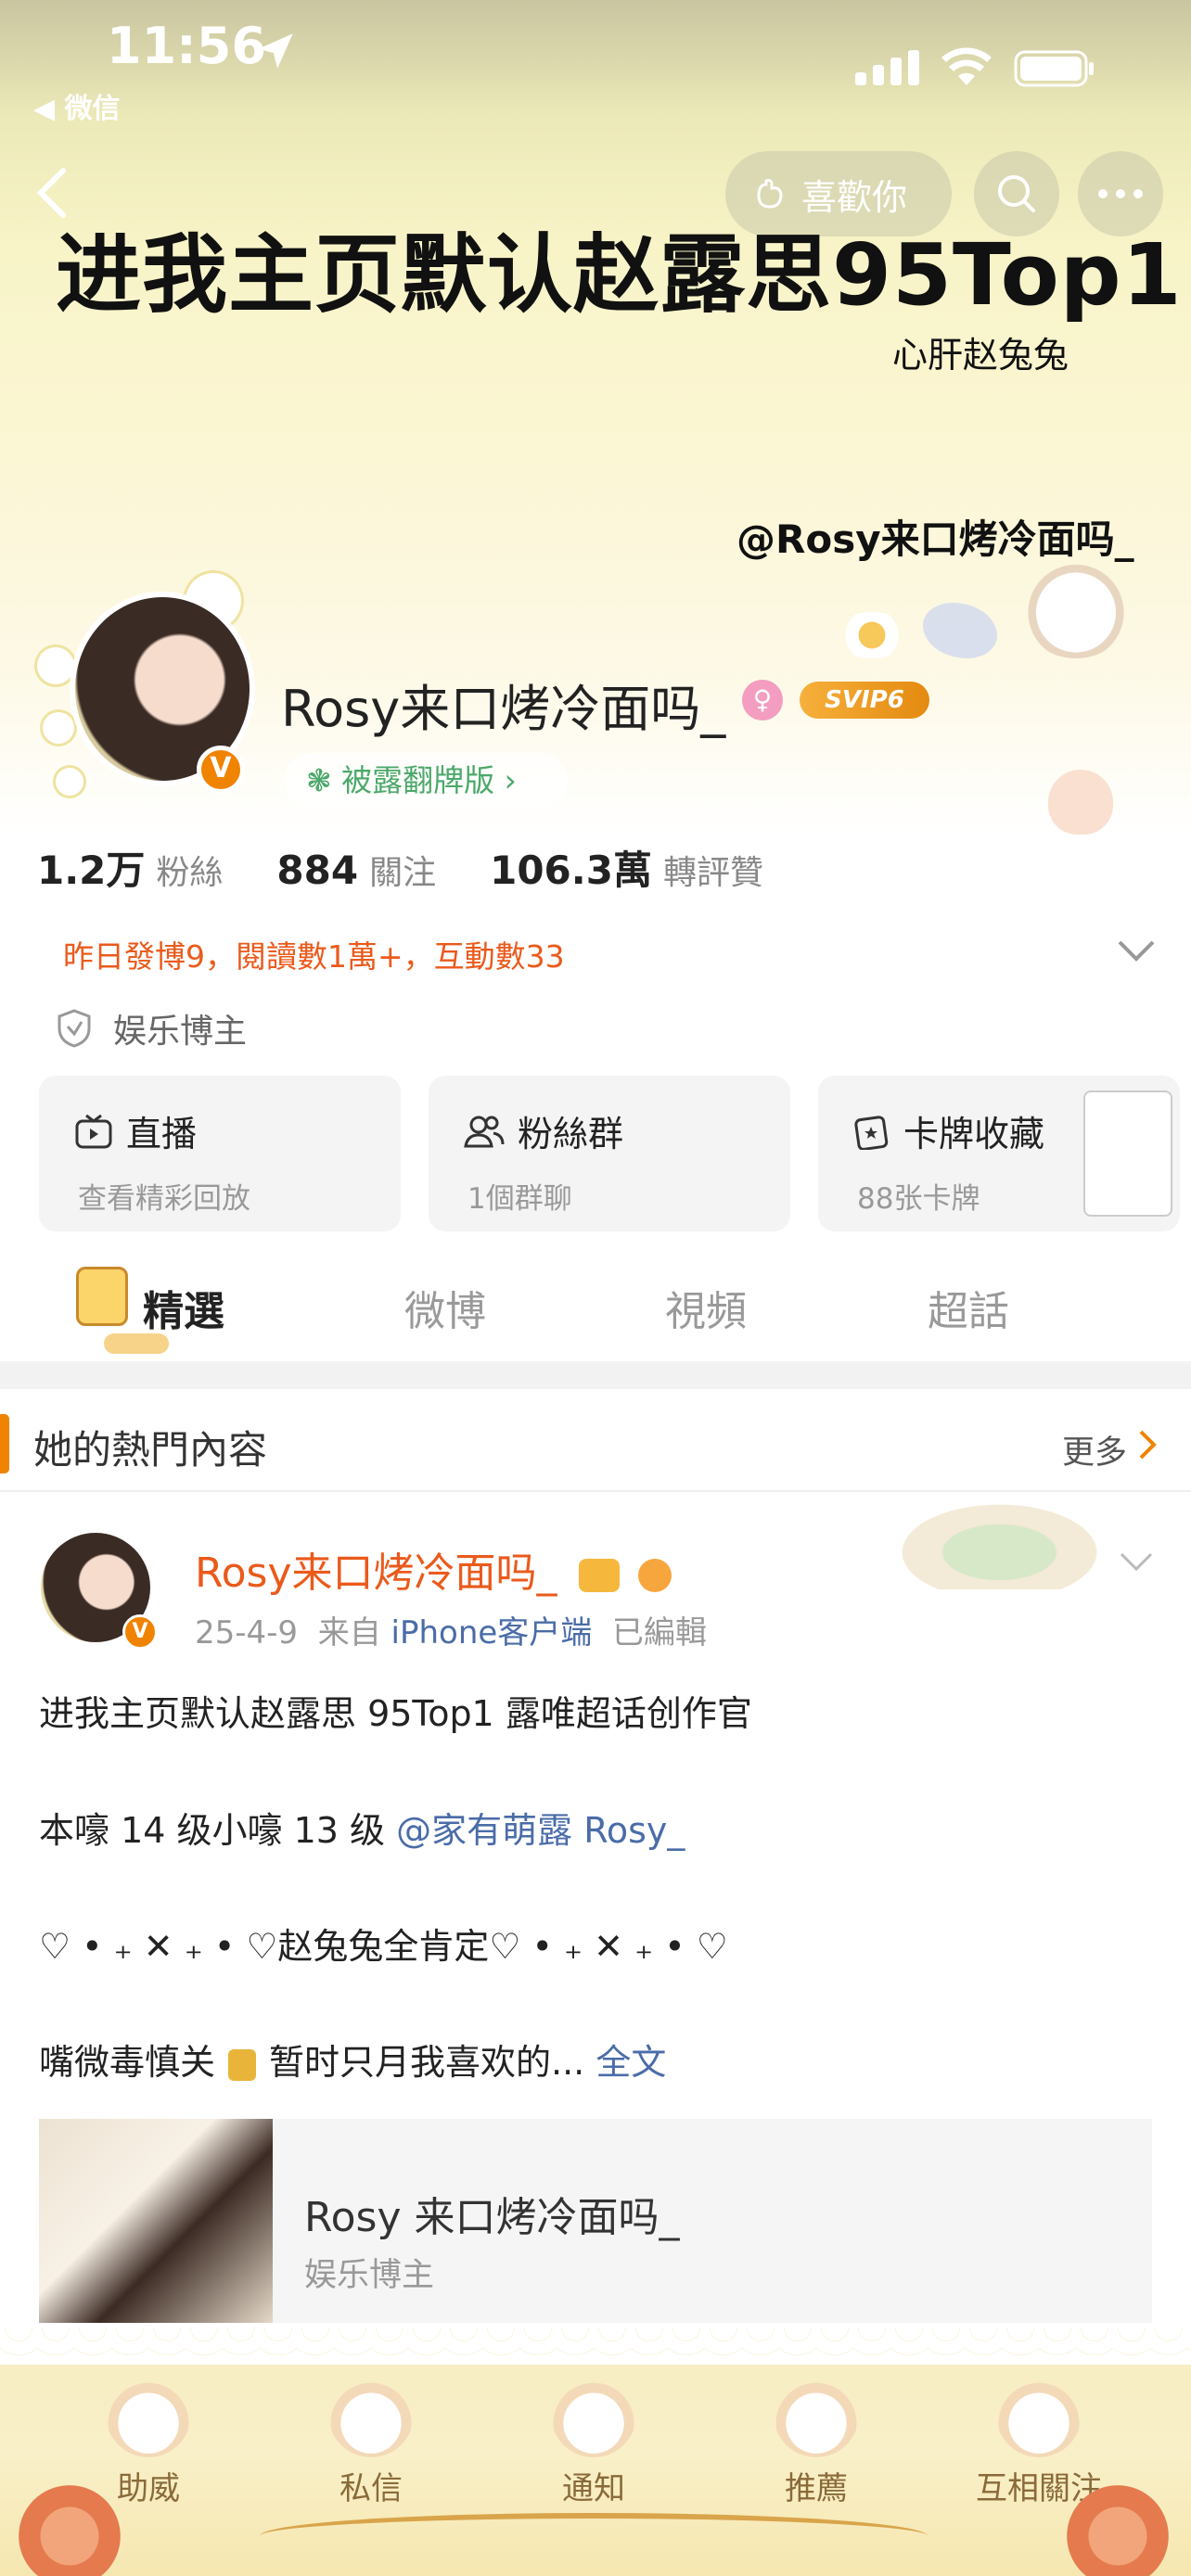 This screenshot has height=2576, width=1191. Describe the element at coordinates (93, 1131) in the screenshot. I see `tv-icon` at that location.